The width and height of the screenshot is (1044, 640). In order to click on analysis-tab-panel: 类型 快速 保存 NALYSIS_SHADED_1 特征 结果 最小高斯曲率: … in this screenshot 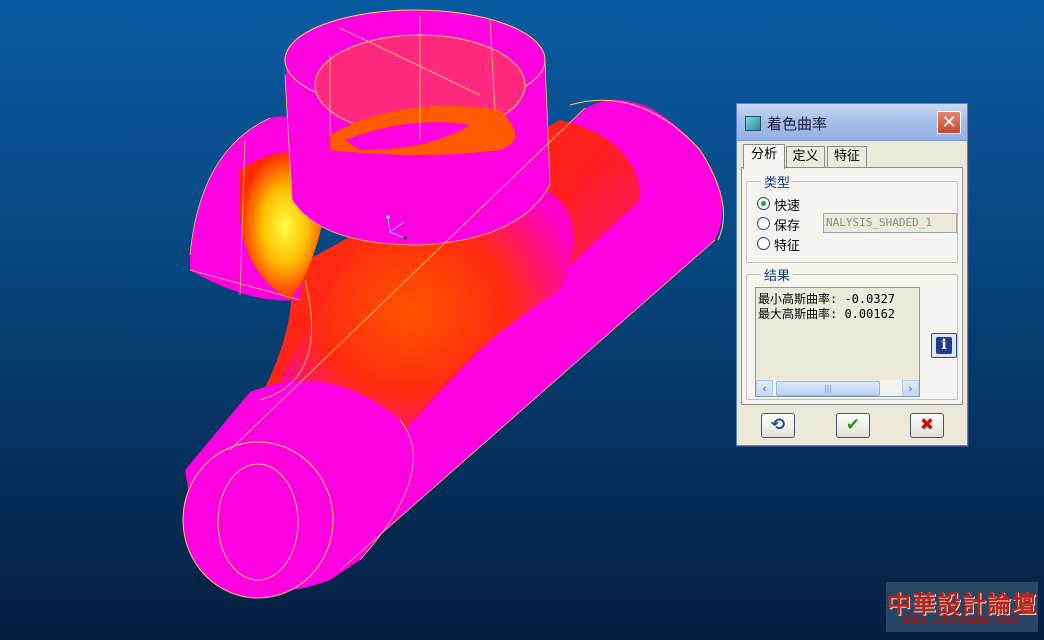, I will do `click(852, 286)`.